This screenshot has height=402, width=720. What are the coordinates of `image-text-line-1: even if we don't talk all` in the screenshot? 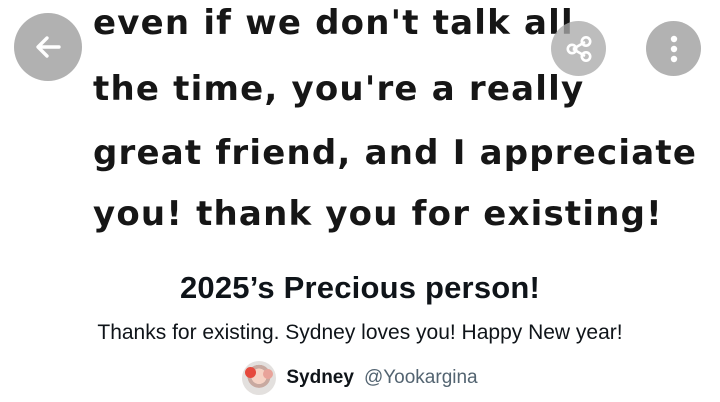 It's located at (333, 23).